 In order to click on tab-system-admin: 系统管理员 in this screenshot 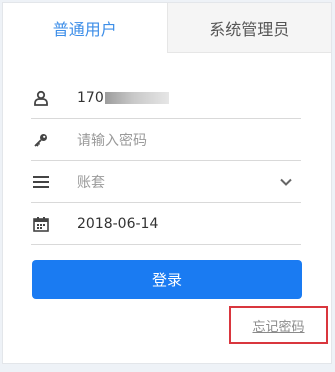, I will do `click(248, 28)`.